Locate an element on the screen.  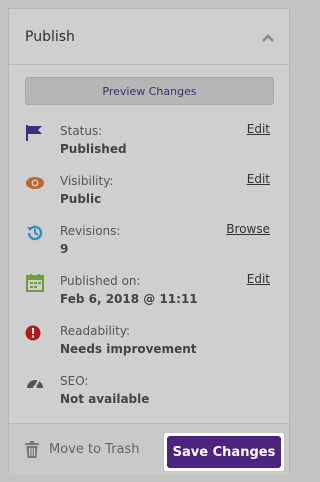
readability-row: Readability: Needs improvement is located at coordinates (151, 342).